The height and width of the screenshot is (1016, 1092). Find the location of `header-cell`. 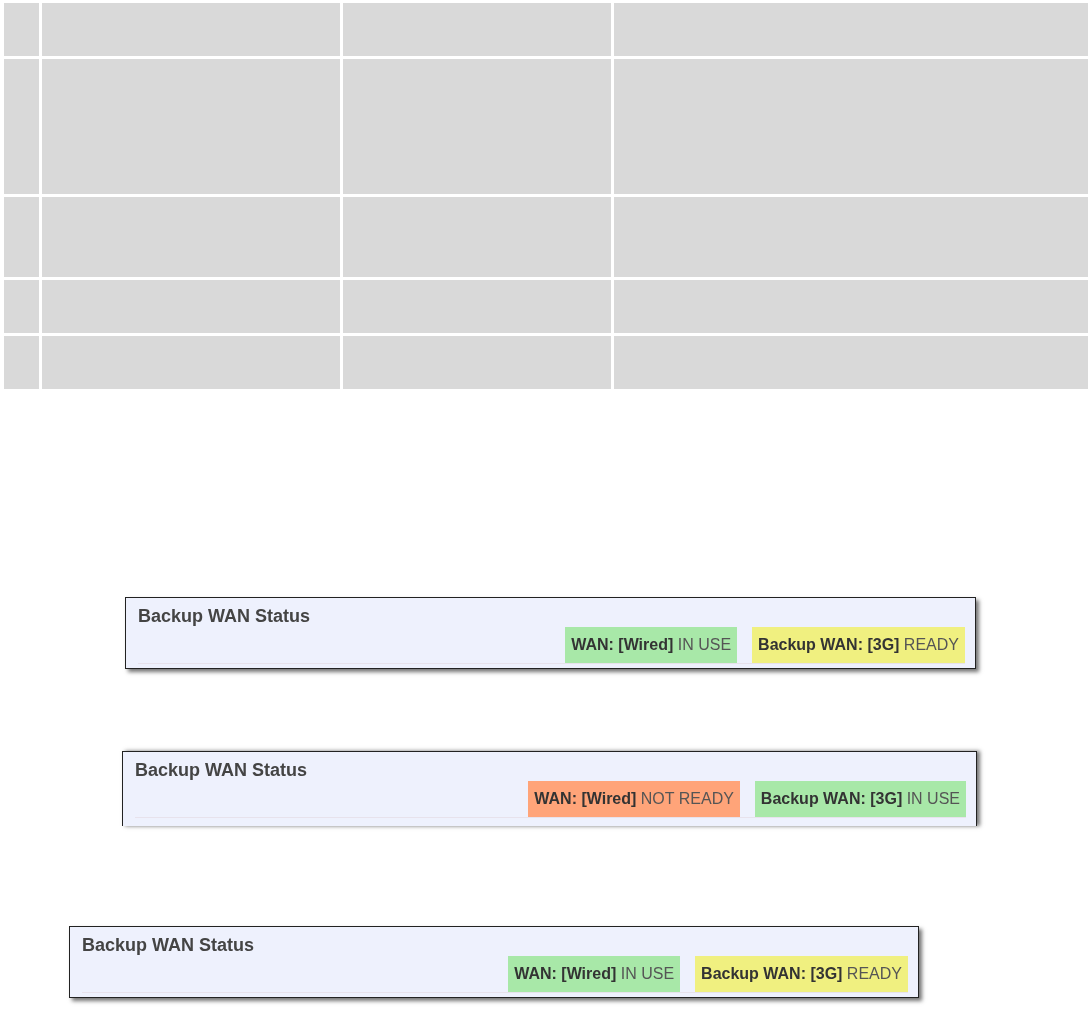

header-cell is located at coordinates (21, 29).